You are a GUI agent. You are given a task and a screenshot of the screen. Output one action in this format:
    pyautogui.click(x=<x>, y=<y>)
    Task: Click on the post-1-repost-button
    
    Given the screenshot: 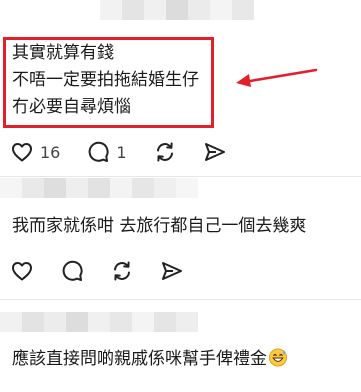 What is the action you would take?
    pyautogui.click(x=165, y=152)
    